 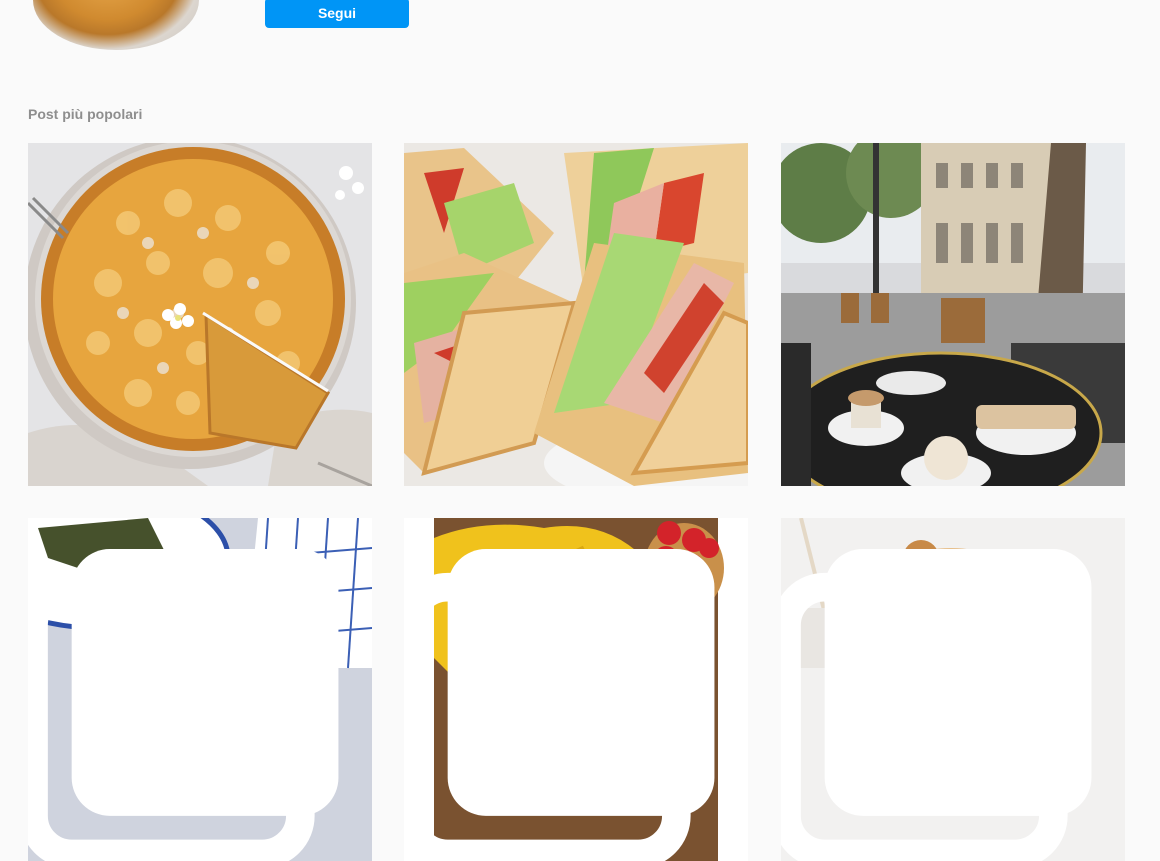 I want to click on post-tile-paris-cafe, so click(x=953, y=314).